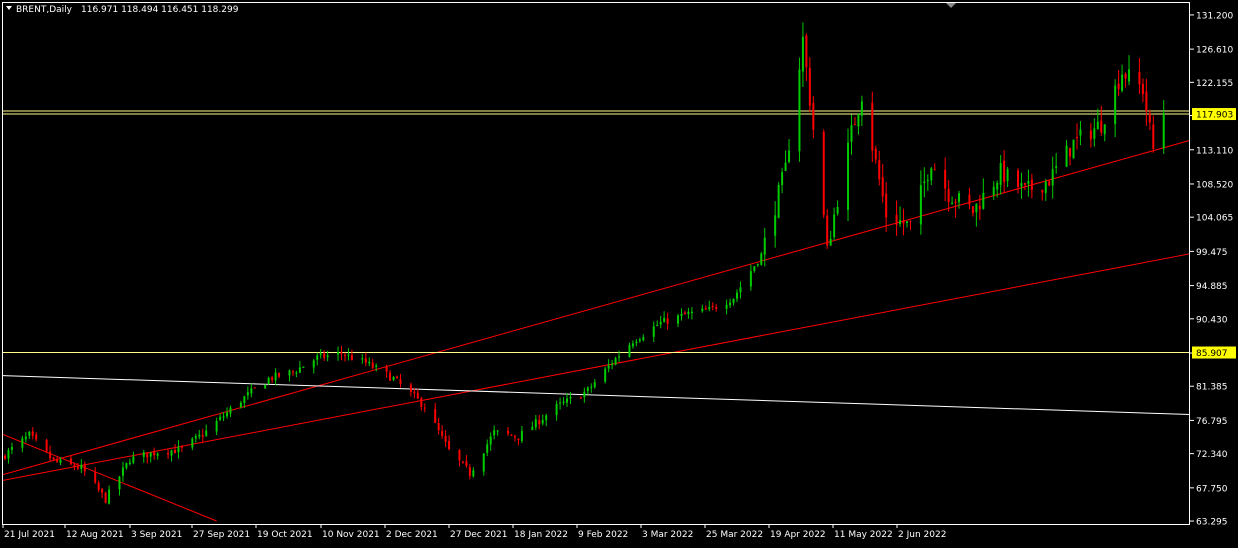 The height and width of the screenshot is (548, 1238). What do you see at coordinates (44, 10) in the screenshot?
I see `symbol-caption: BRENT,Daily` at bounding box center [44, 10].